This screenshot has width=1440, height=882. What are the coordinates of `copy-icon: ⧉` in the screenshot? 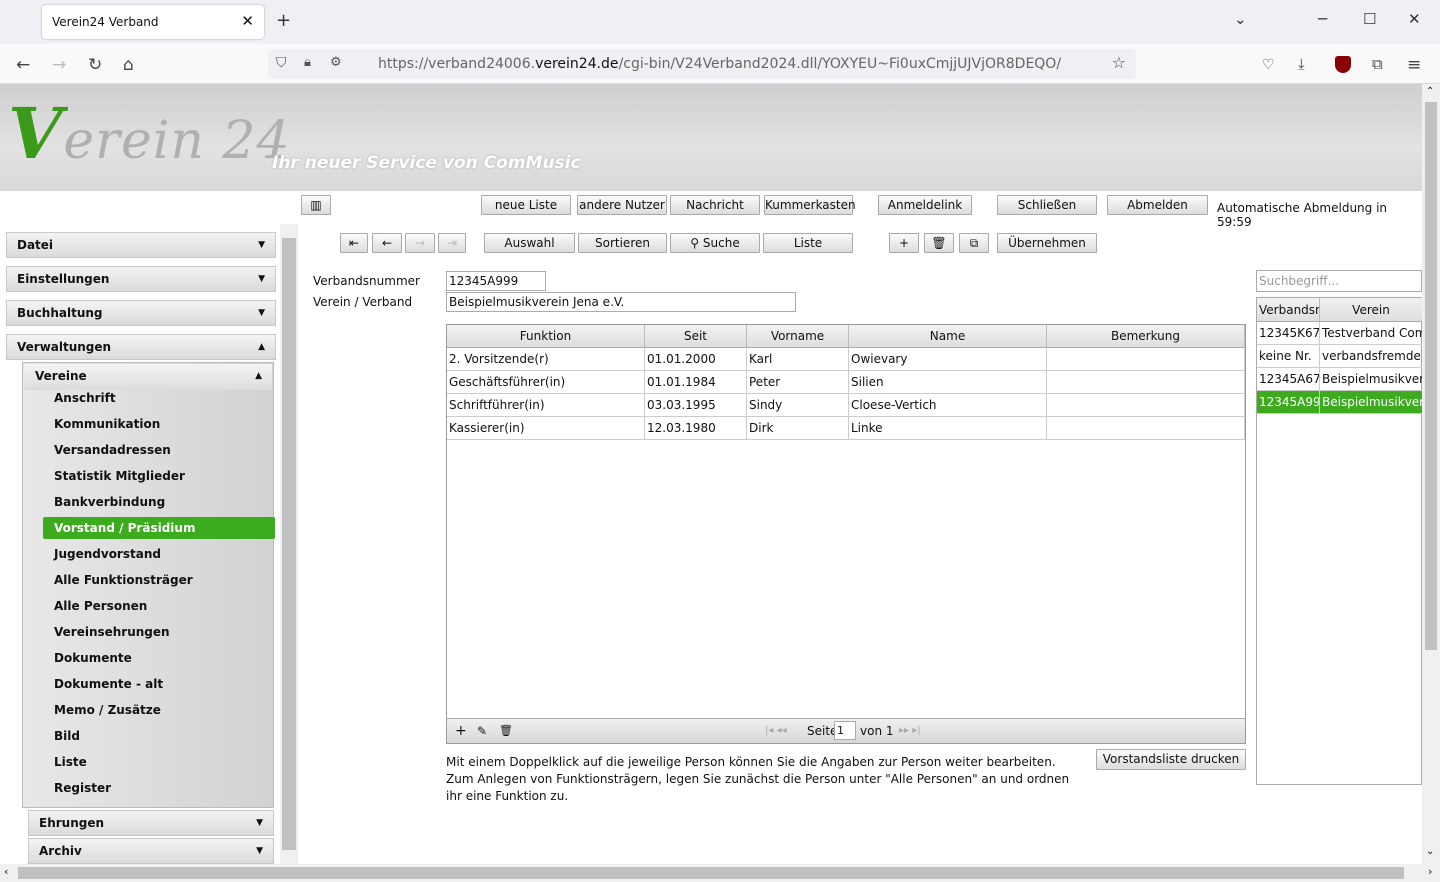 It's located at (974, 243).